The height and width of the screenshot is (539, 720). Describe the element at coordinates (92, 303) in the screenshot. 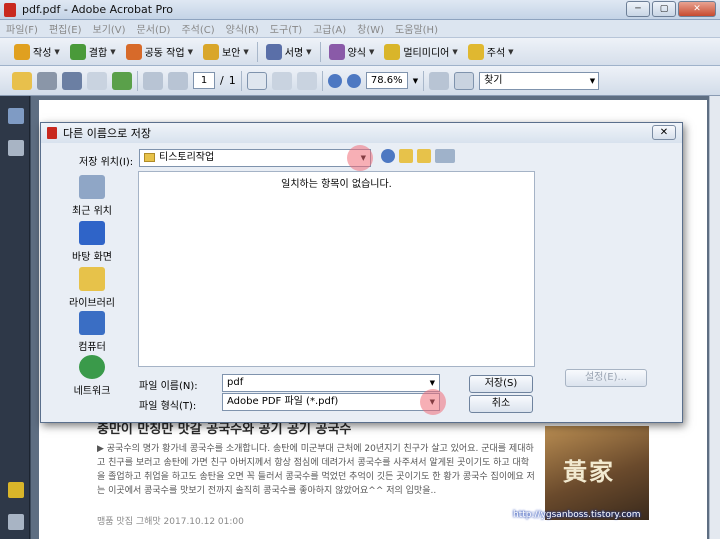

I see `place-libraries-label: 라이브러리` at that location.